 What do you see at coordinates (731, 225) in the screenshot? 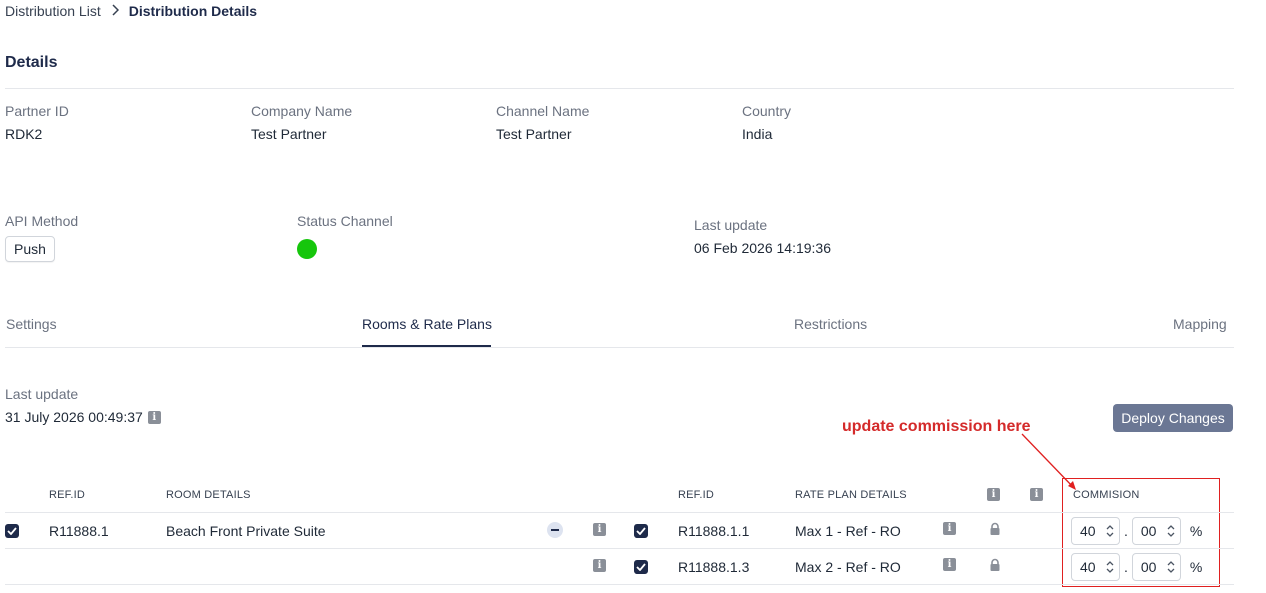
I see `last-update-label: Last update` at bounding box center [731, 225].